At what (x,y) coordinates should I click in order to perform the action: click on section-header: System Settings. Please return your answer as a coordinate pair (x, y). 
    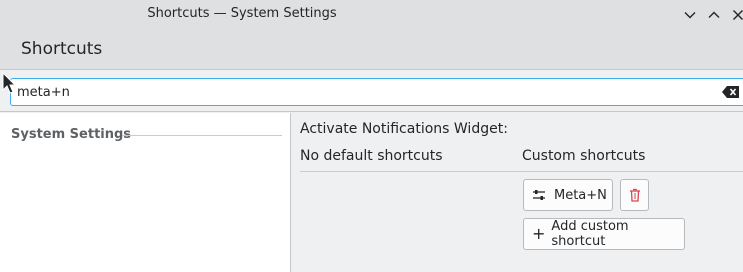
    Looking at the image, I should click on (71, 134).